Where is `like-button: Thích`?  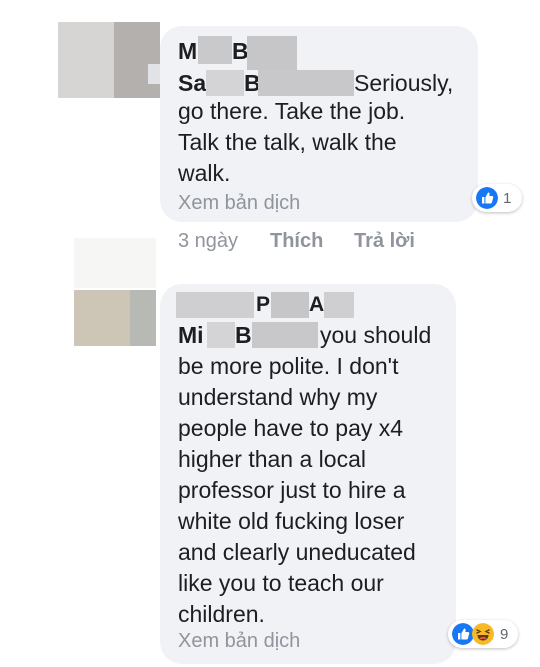 like-button: Thích is located at coordinates (296, 241).